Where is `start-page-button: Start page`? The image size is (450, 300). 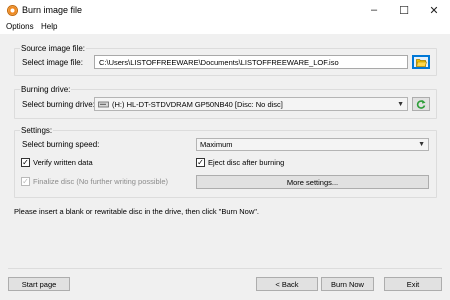 start-page-button: Start page is located at coordinates (39, 284).